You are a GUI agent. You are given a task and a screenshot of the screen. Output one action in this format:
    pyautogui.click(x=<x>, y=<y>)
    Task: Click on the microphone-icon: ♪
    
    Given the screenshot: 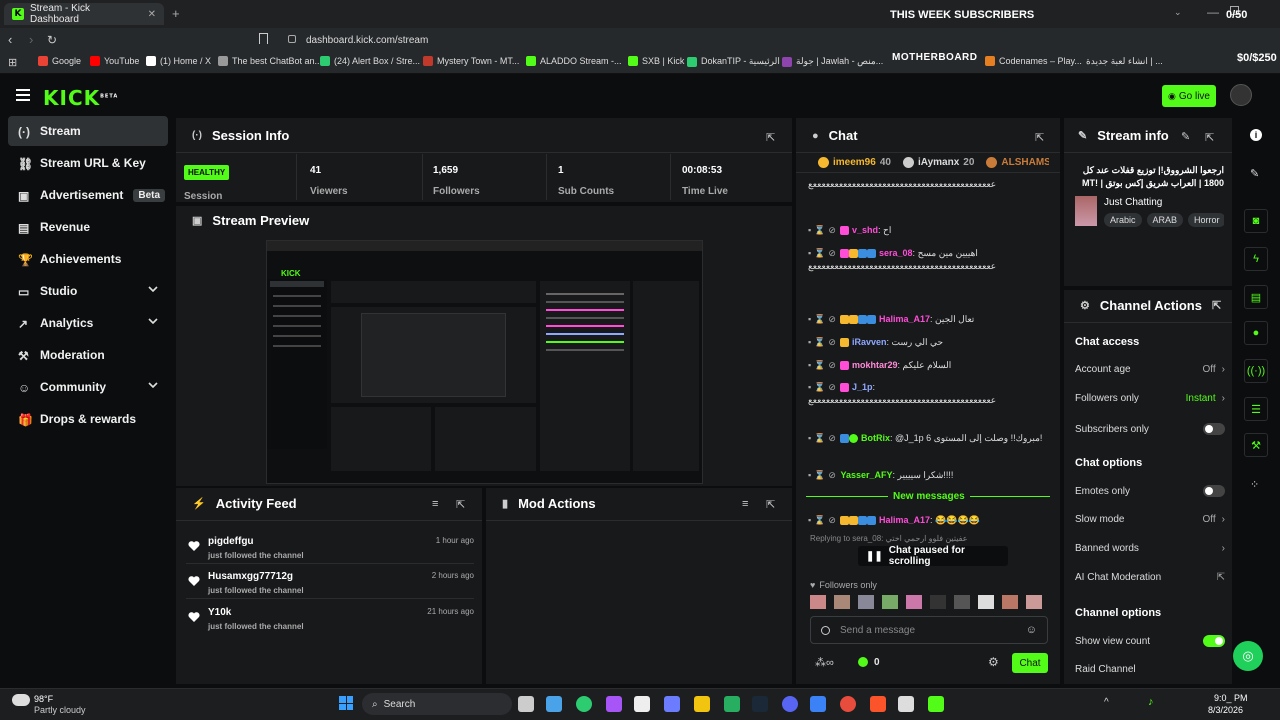 What is the action you would take?
    pyautogui.click(x=1151, y=702)
    